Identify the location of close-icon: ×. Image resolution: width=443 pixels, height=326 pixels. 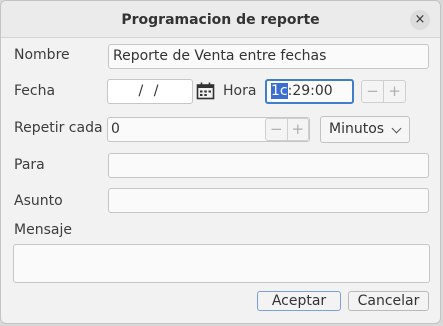
(420, 19).